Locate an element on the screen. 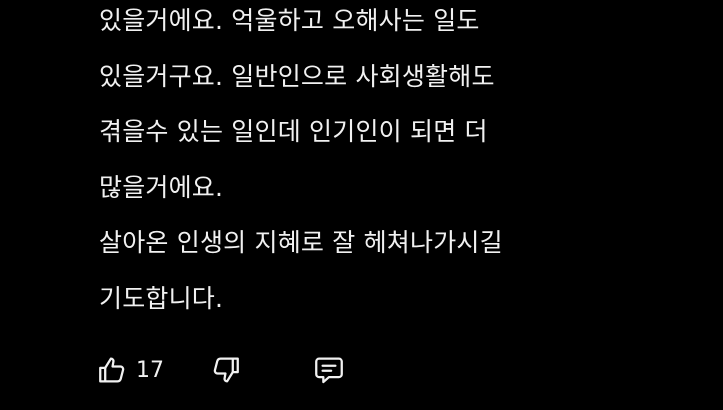 This screenshot has height=410, width=723. thumbs-up-icon is located at coordinates (113, 370).